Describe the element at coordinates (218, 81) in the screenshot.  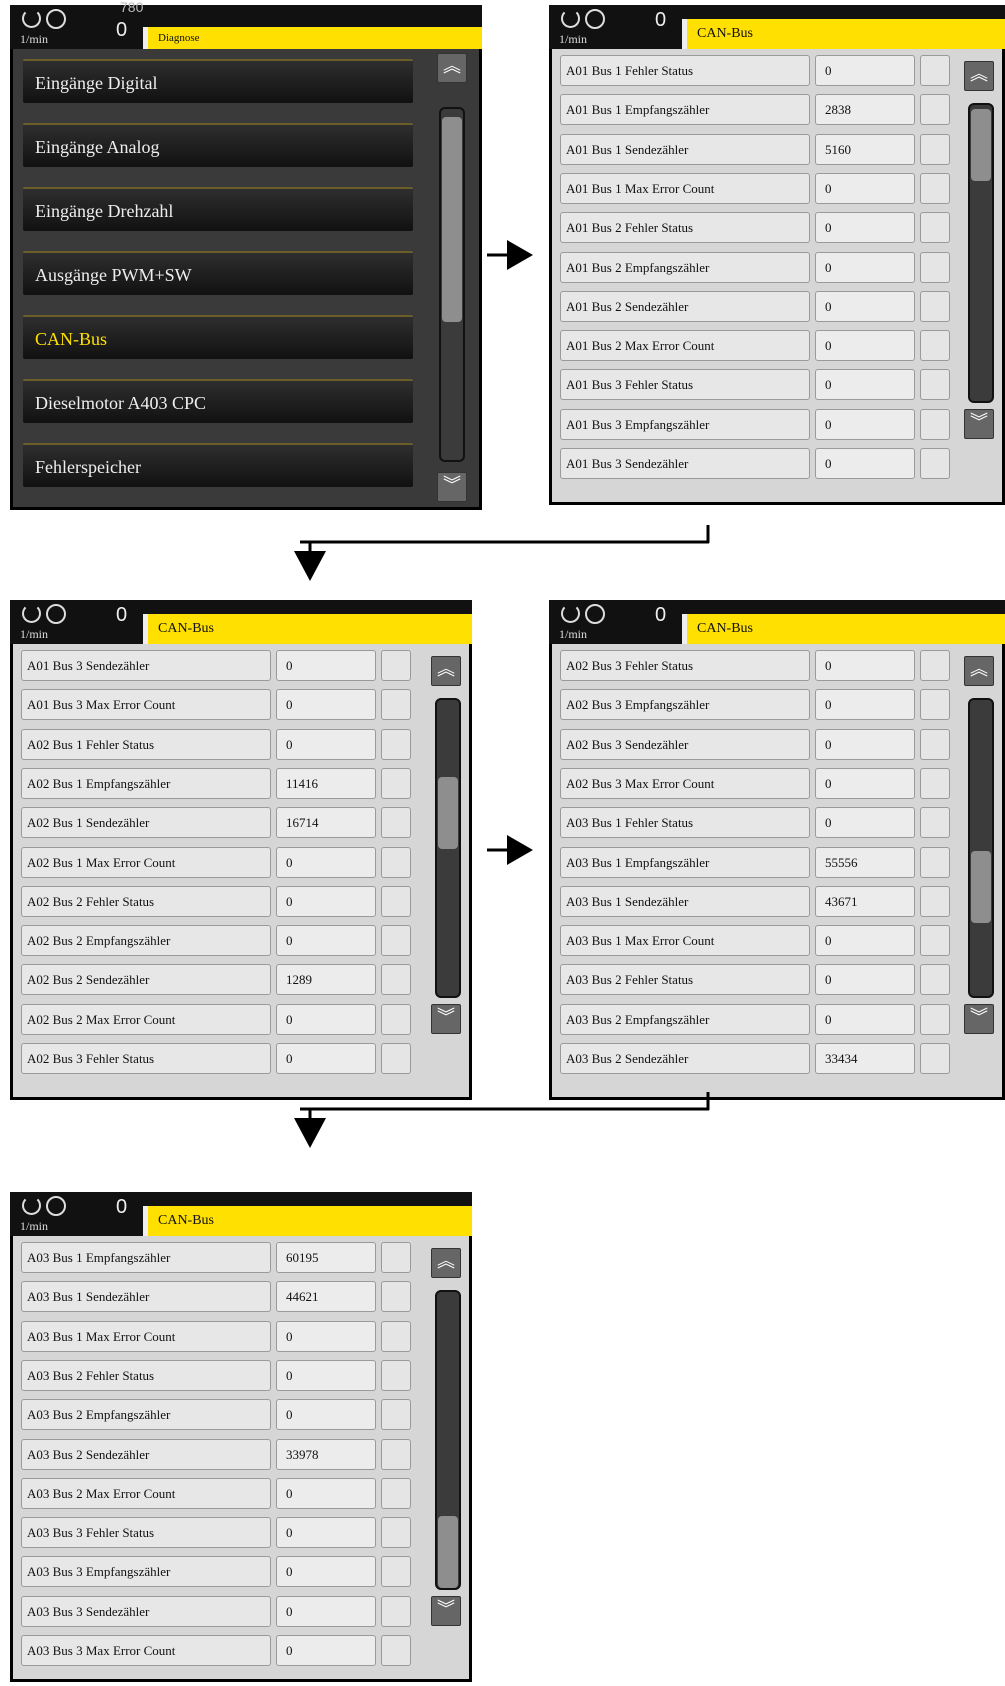
I see `menu-item-eingaenge-digital: Eingänge Digital` at that location.